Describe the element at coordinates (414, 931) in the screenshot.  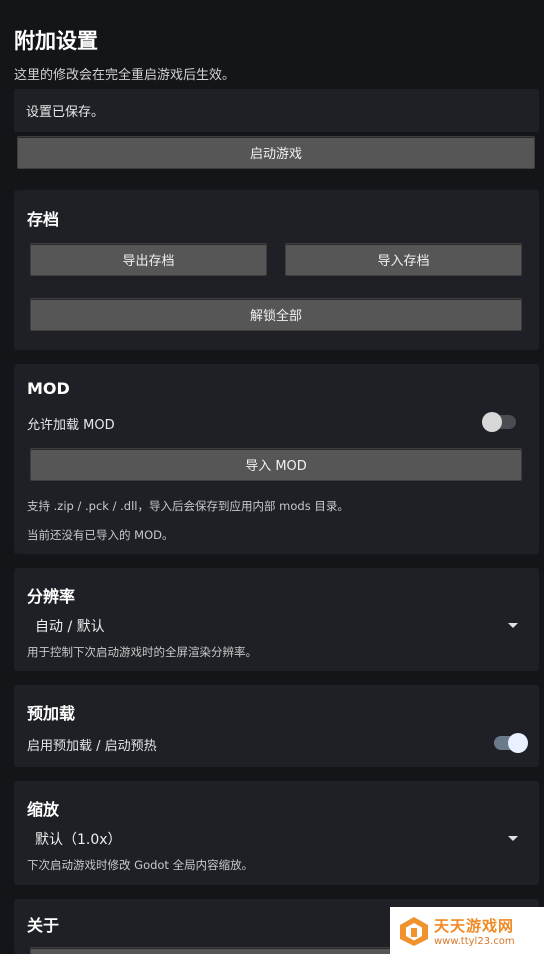
I see `watermark-logo-icon` at that location.